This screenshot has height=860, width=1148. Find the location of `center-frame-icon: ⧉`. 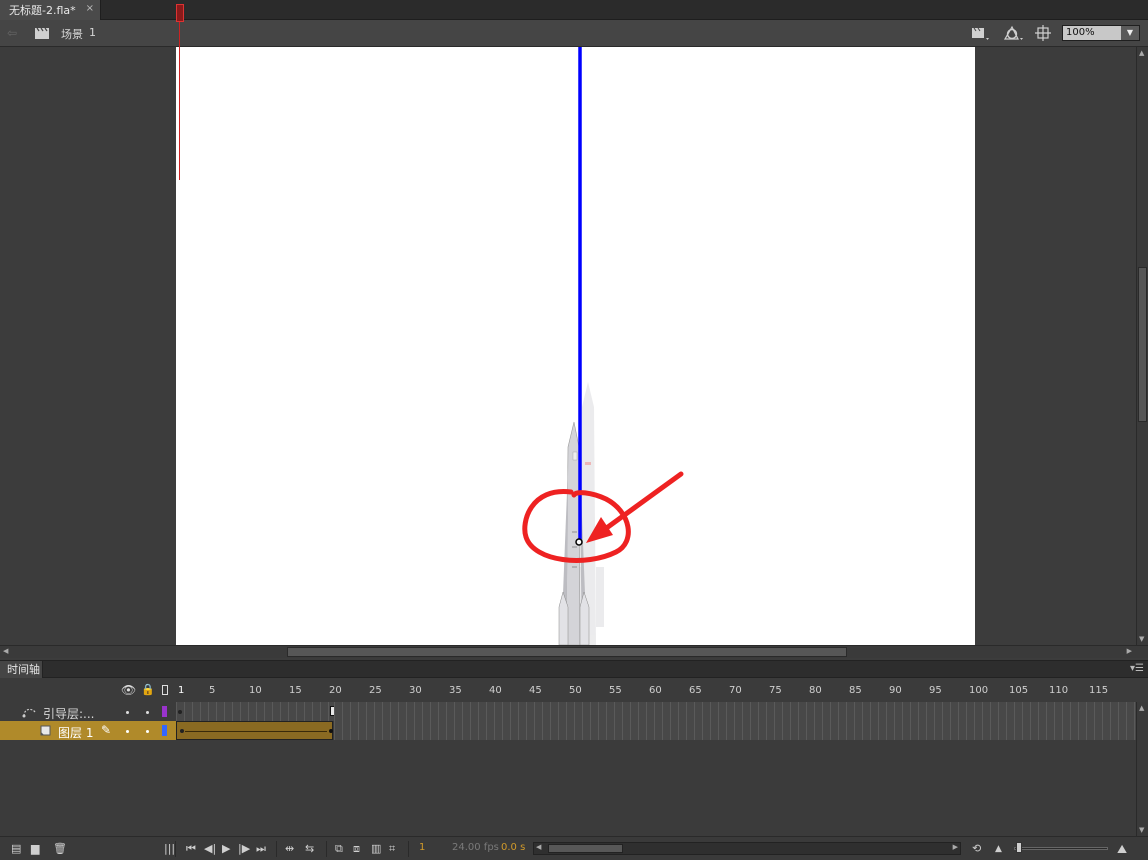

center-frame-icon: ⧉ is located at coordinates (339, 849).